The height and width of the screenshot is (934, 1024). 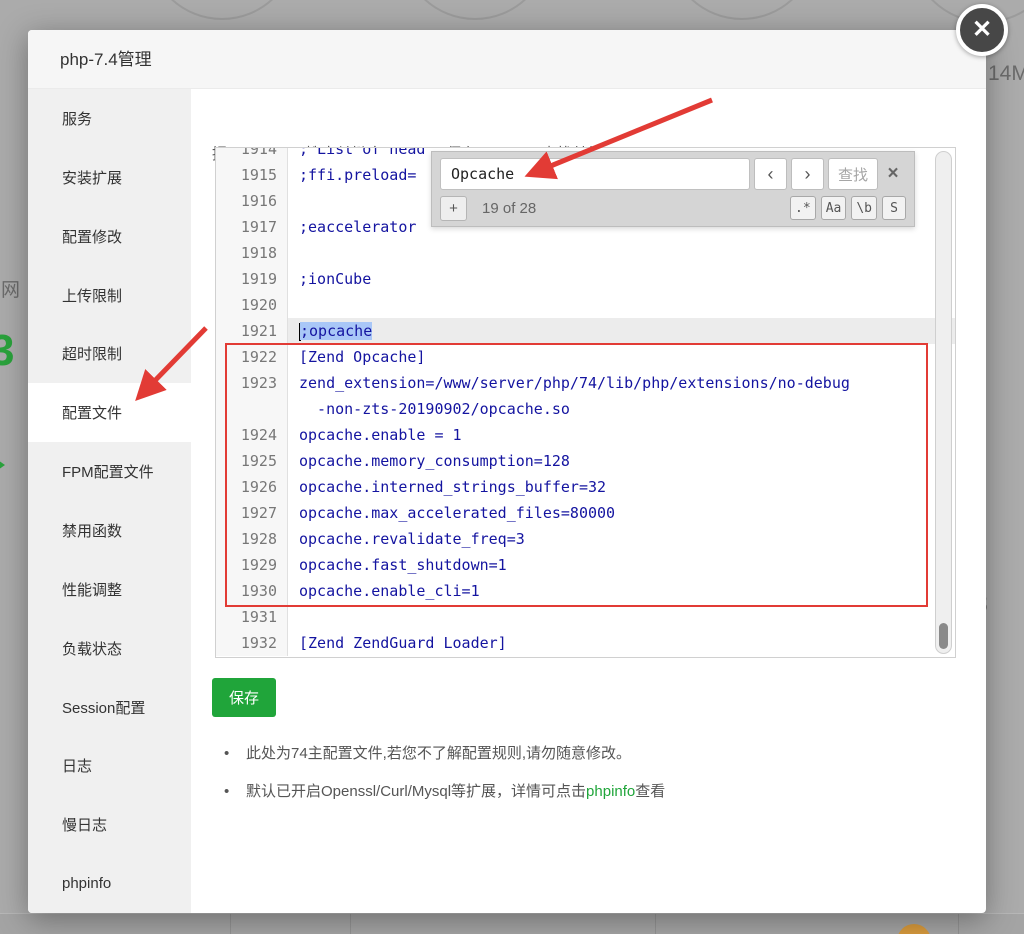 What do you see at coordinates (943, 636) in the screenshot?
I see `scrollbar-thumb` at bounding box center [943, 636].